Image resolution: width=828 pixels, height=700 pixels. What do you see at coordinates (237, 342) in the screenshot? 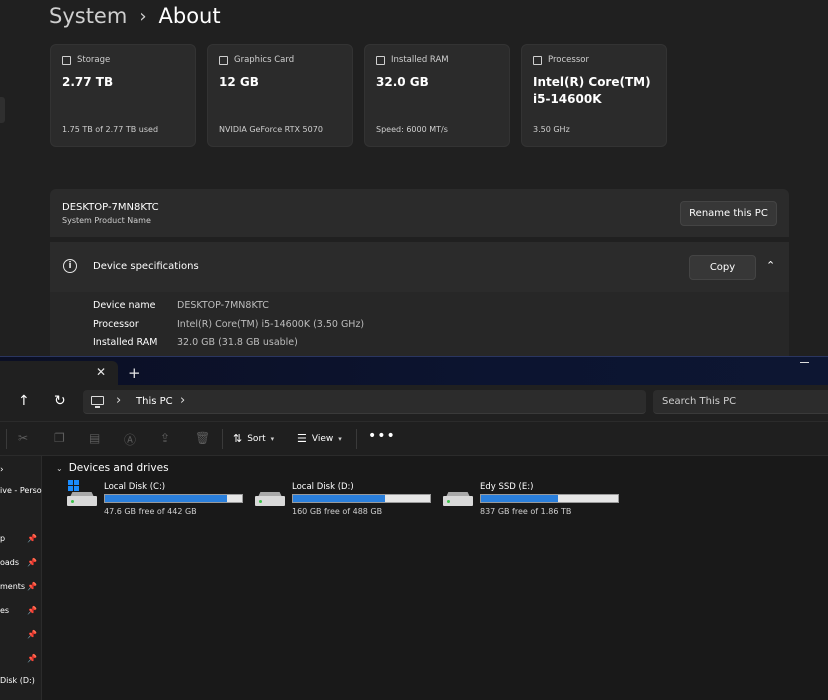
I see `spec-value: 32.0 GB (31.8 GB usable)` at bounding box center [237, 342].